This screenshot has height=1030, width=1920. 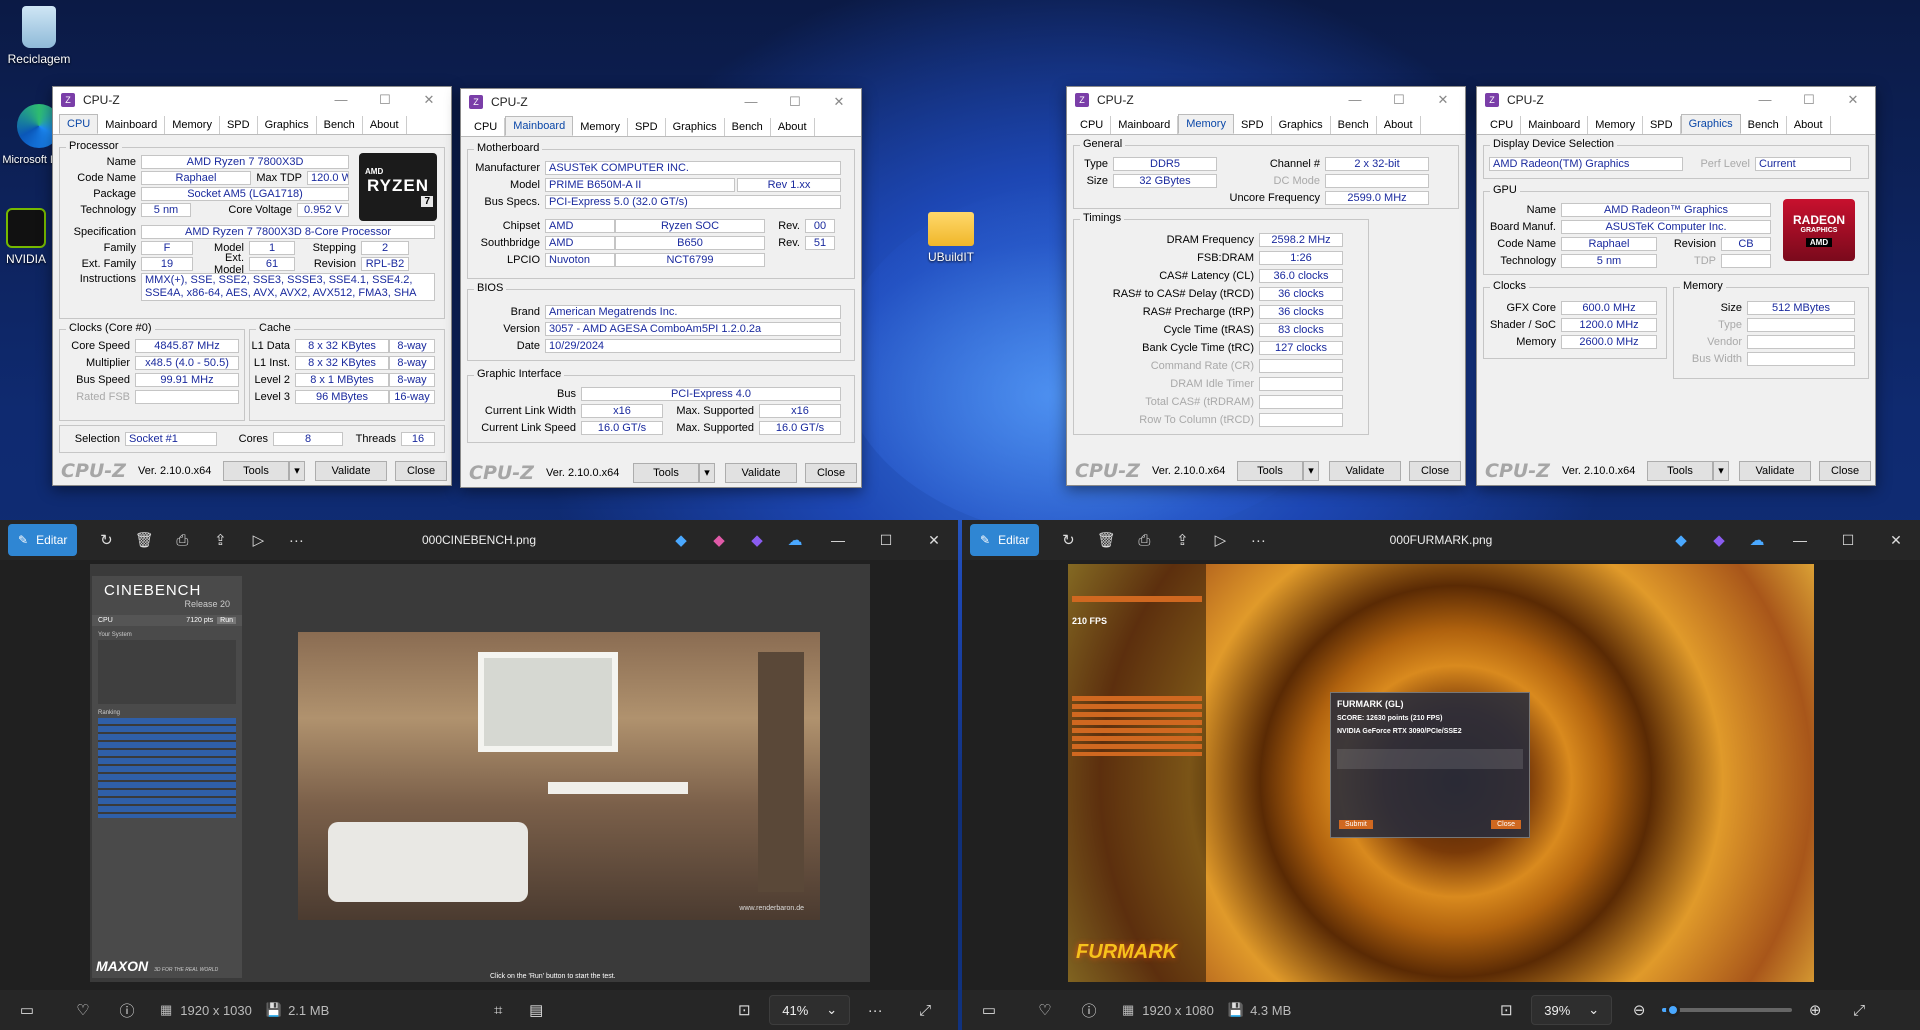 I want to click on socket-select: Socket #1, so click(x=171, y=439).